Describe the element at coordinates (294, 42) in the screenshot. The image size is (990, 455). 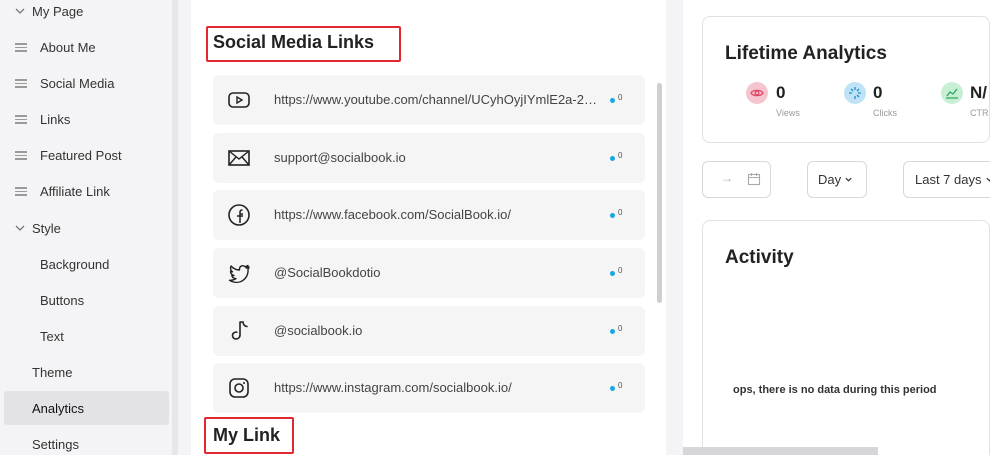
I see `social-links-heading: Social Media Links` at that location.